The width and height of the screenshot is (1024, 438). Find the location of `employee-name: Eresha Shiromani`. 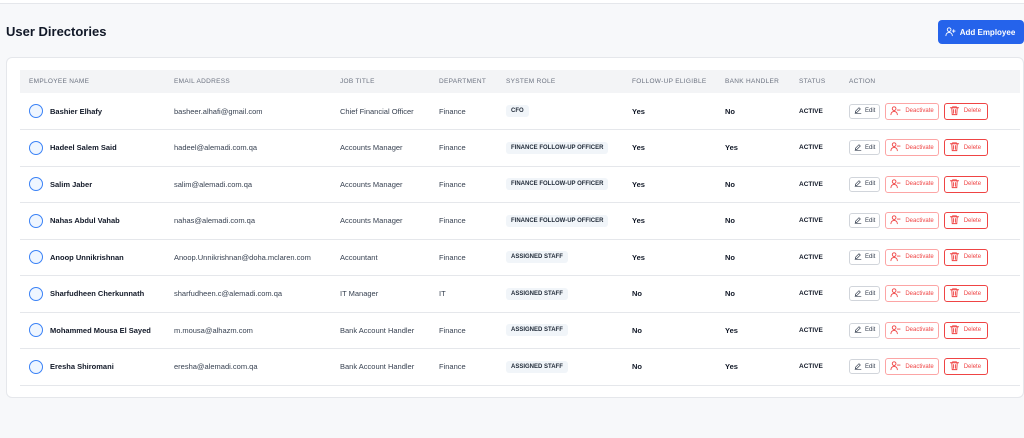

employee-name: Eresha Shiromani is located at coordinates (82, 367).